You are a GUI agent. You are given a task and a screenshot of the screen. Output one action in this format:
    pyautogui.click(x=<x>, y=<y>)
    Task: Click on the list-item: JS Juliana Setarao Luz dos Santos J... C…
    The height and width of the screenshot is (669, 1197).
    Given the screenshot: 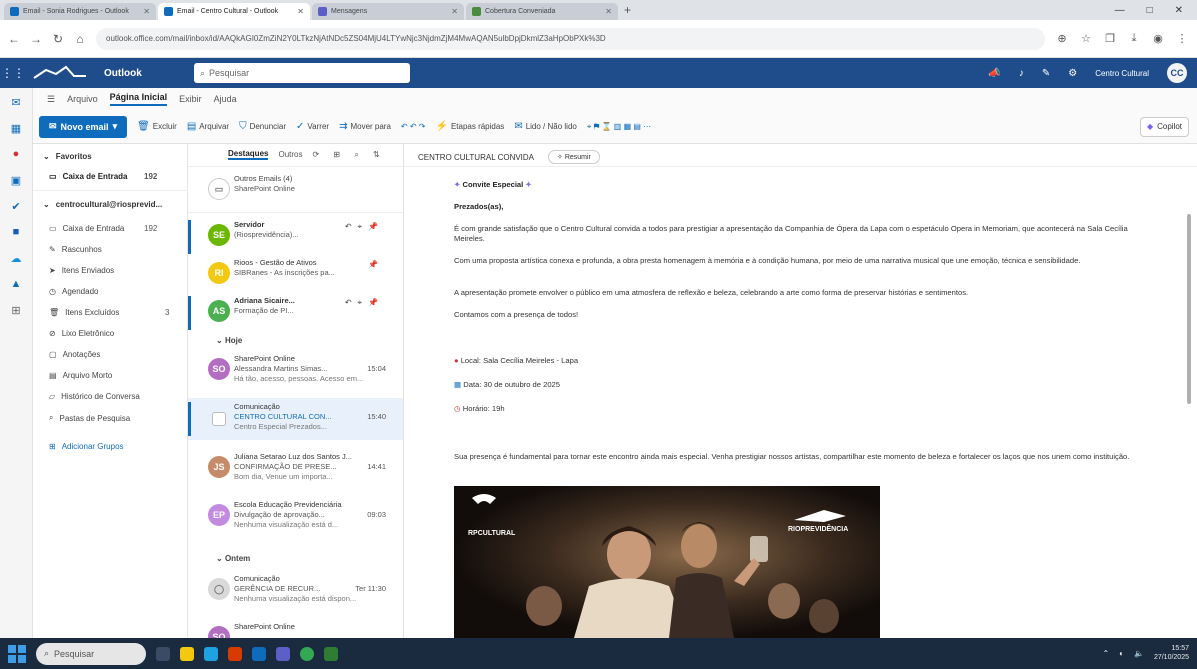 What is the action you would take?
    pyautogui.click(x=295, y=469)
    